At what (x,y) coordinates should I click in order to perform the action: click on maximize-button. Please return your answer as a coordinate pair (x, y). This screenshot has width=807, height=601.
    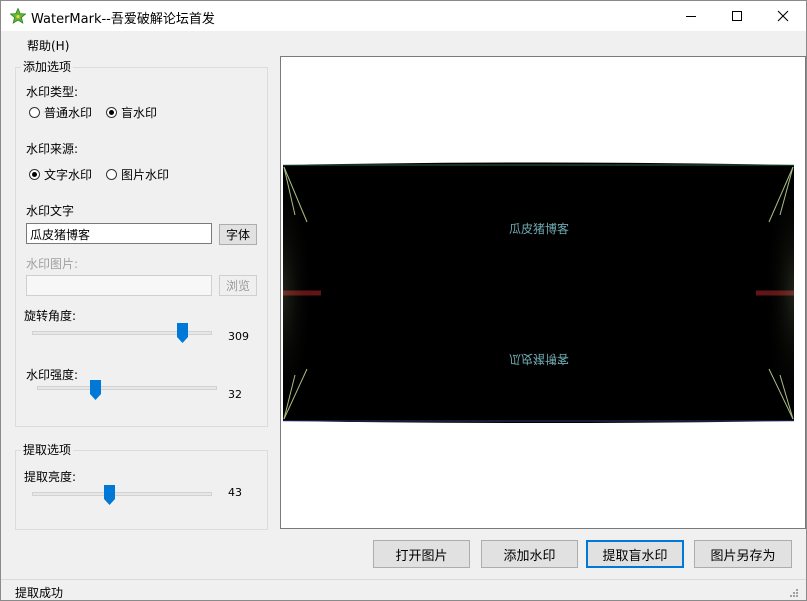
    Looking at the image, I should click on (737, 16).